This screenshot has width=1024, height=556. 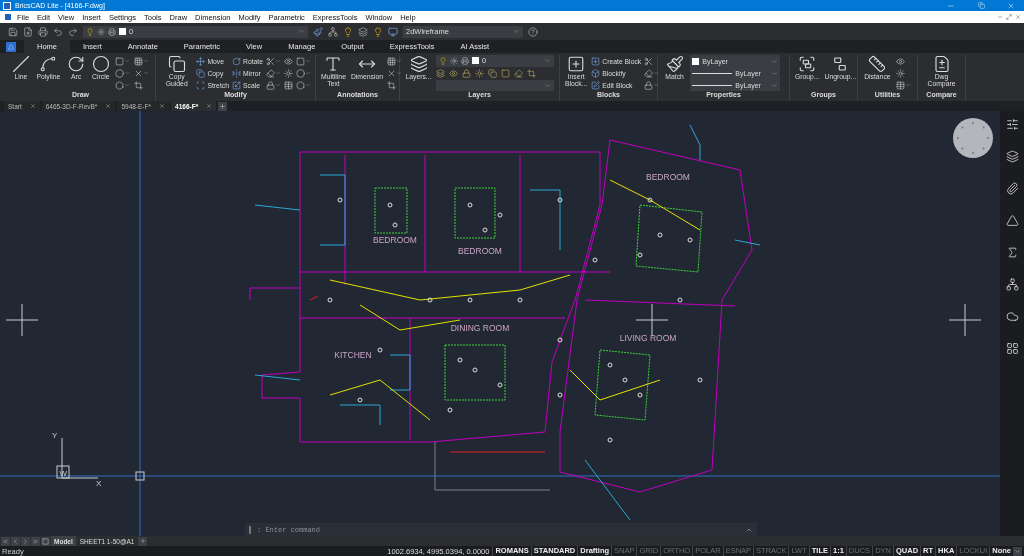 I want to click on tree-icon, so click(x=1012, y=284).